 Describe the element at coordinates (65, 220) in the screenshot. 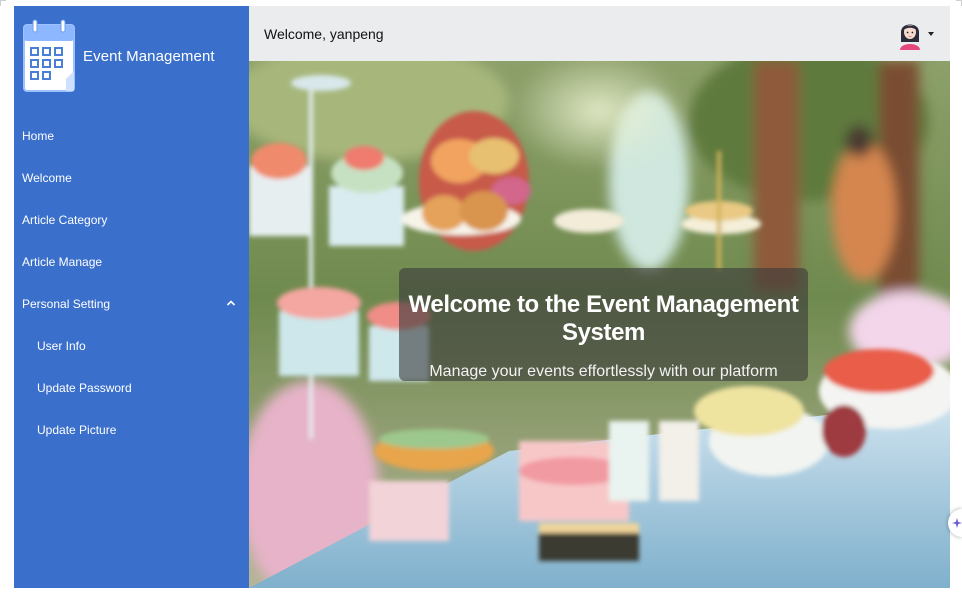

I see `sidebar-item-label: Article Category` at that location.